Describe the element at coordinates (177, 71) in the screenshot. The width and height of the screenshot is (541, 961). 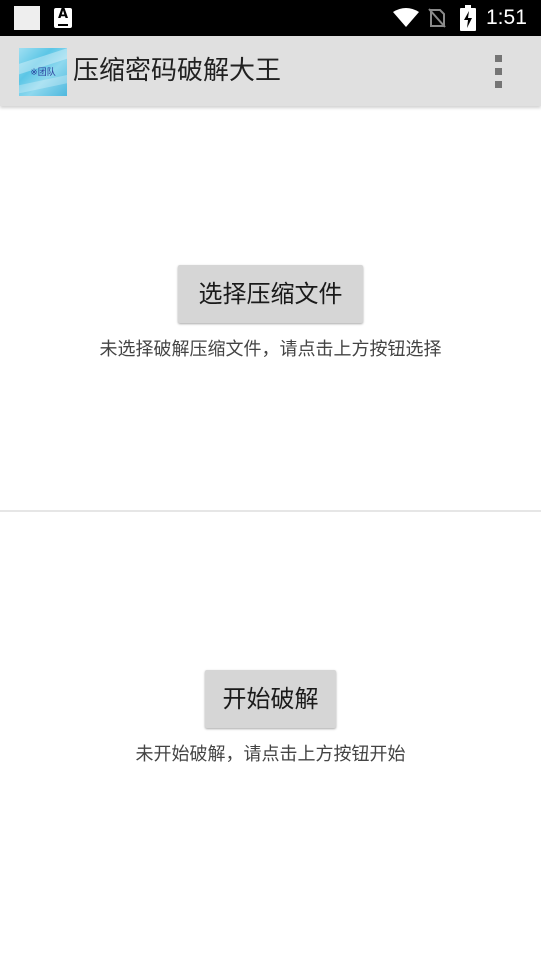
I see `app-title: 压缩密码破解大王` at that location.